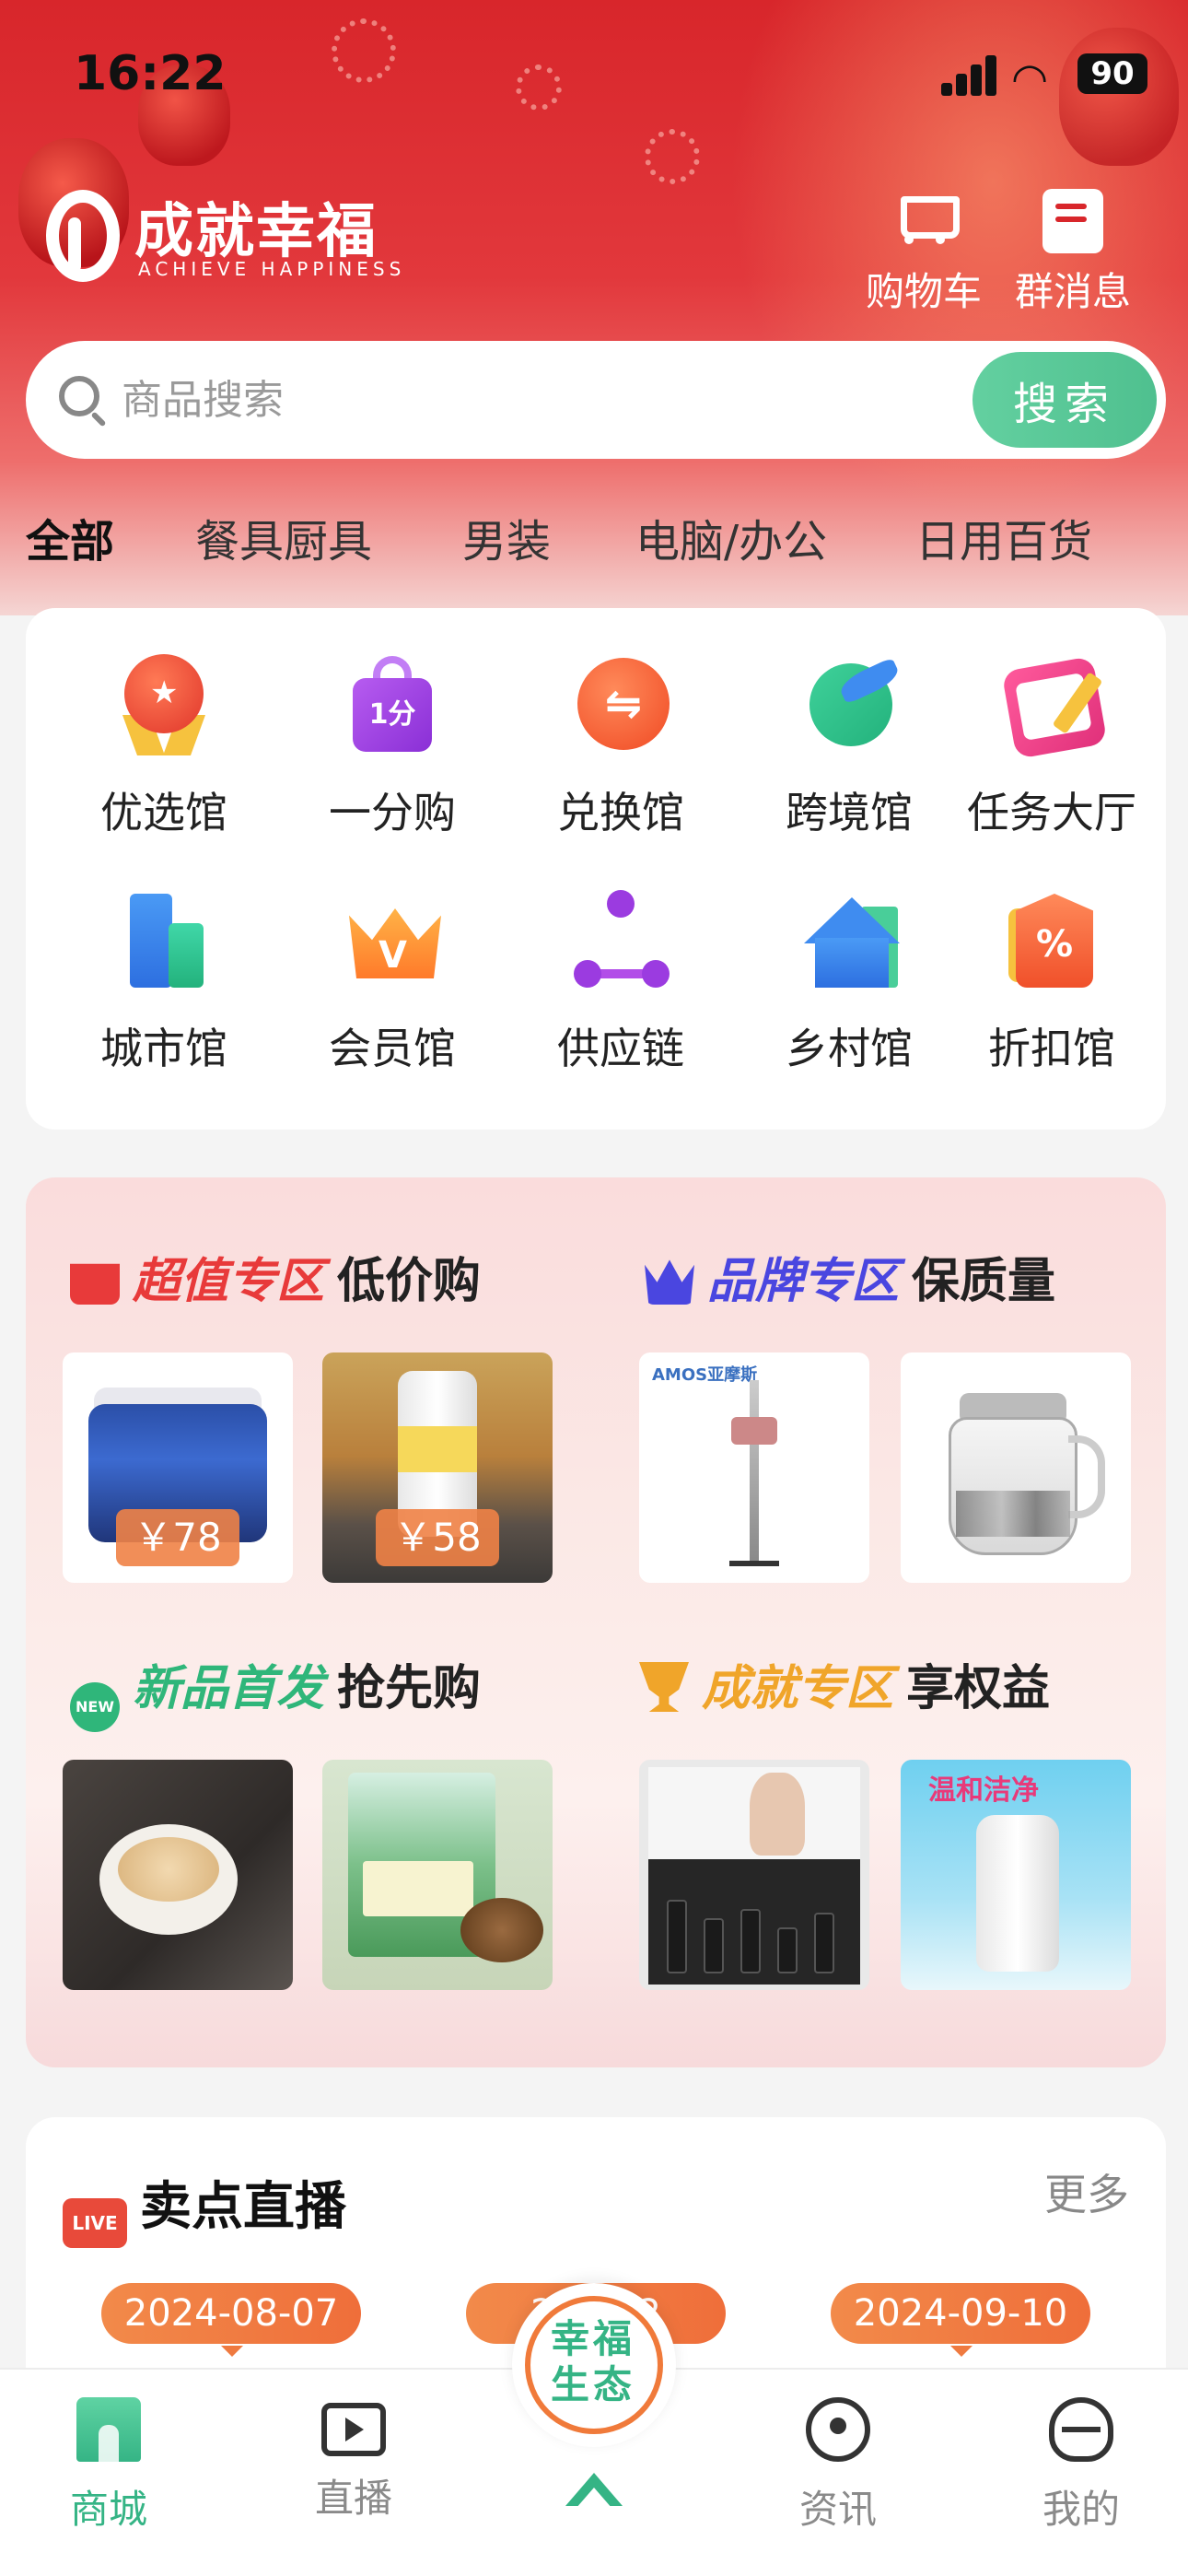  Describe the element at coordinates (838, 2466) in the screenshot. I see `tab-news: 资讯` at that location.